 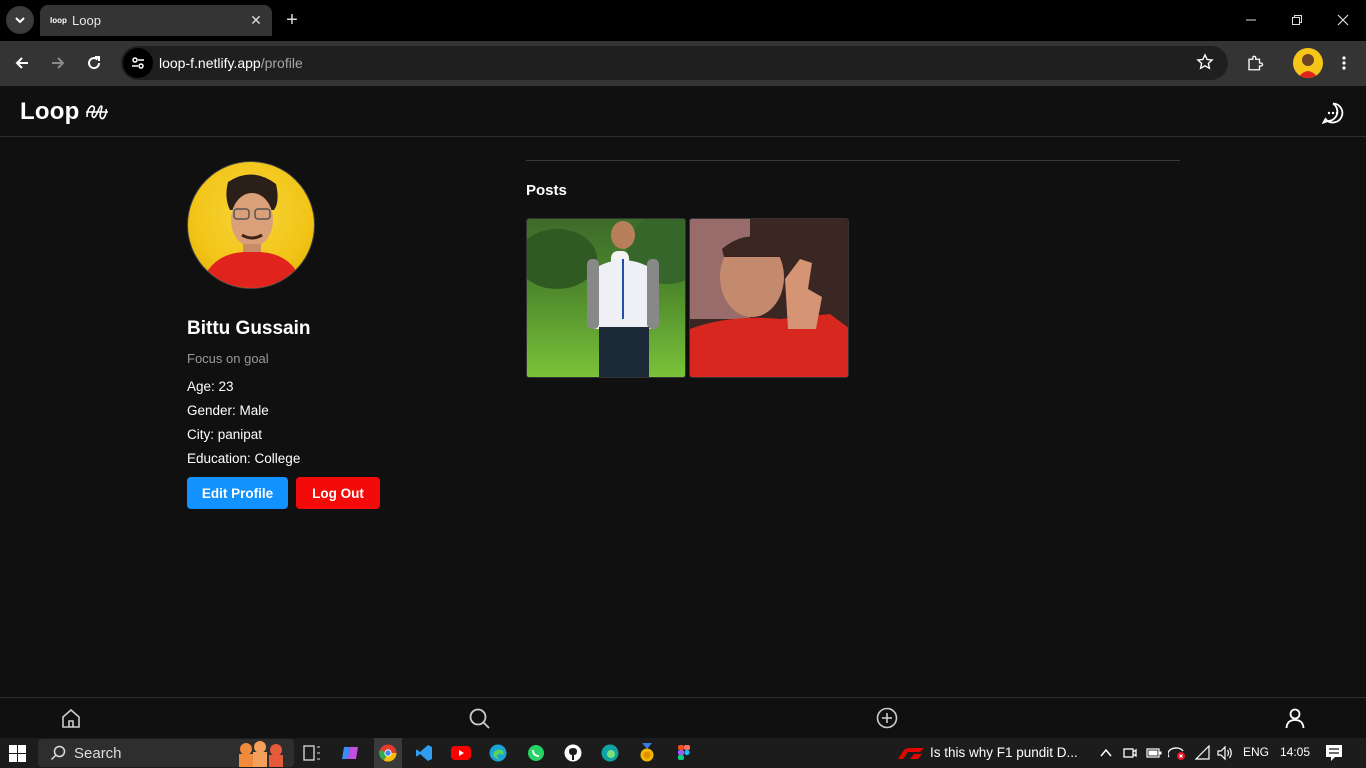 What do you see at coordinates (461, 753) in the screenshot?
I see `youtube-icon` at bounding box center [461, 753].